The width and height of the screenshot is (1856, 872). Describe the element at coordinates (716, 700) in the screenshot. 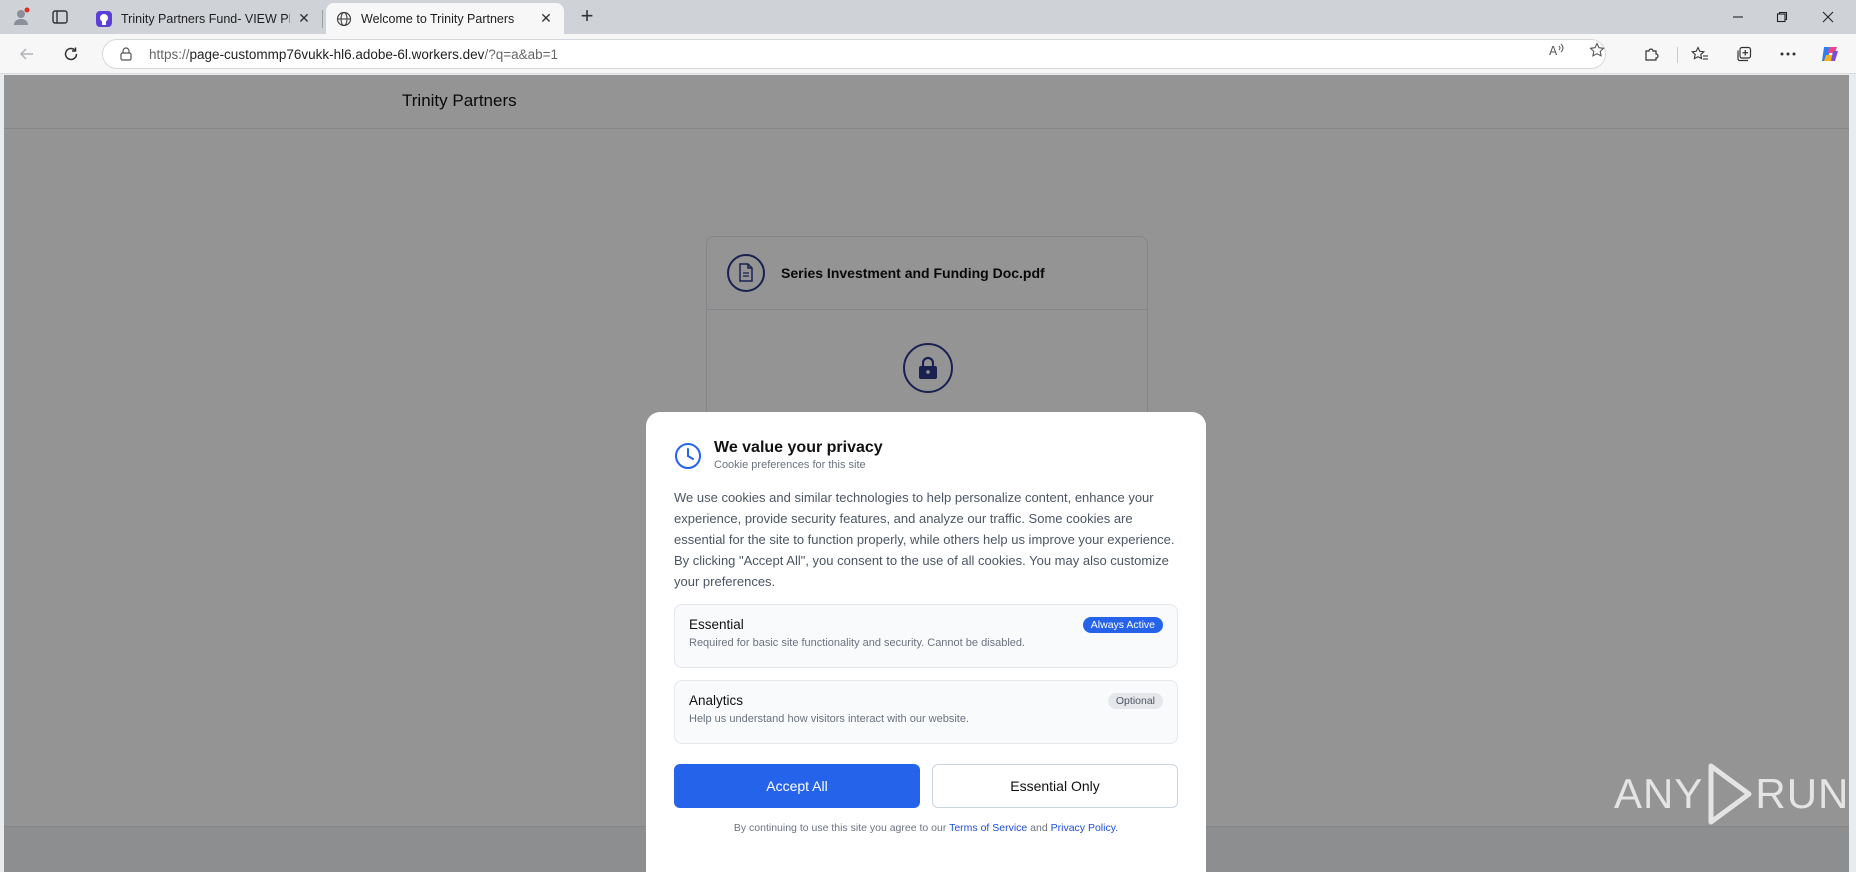

I see `category-title: Analytics` at that location.